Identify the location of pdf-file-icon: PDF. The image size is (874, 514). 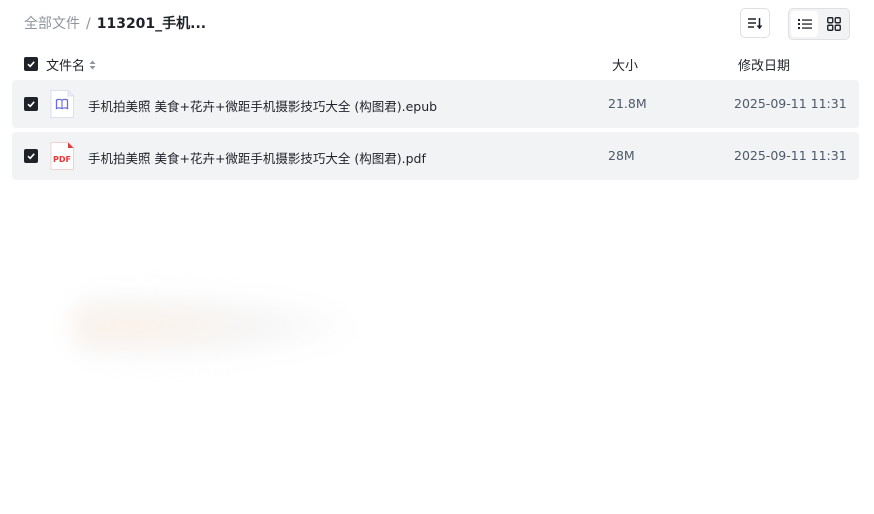
(62, 156).